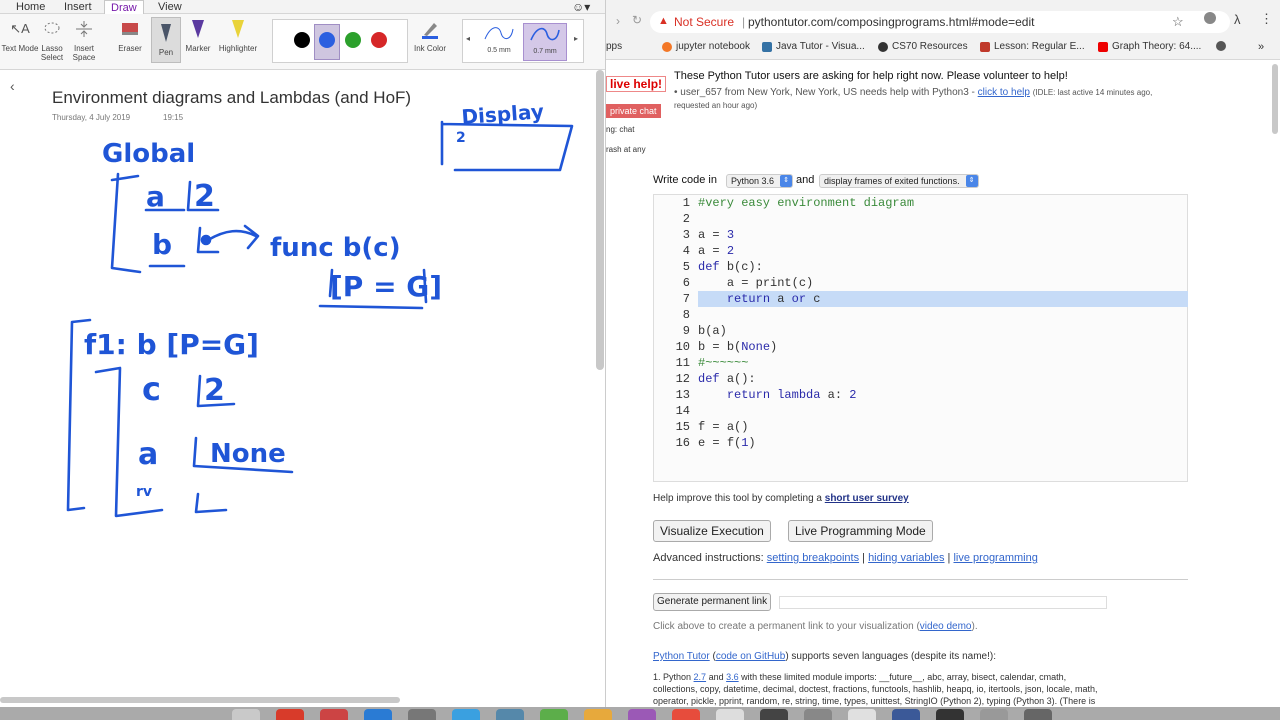 This screenshot has height=720, width=1280. What do you see at coordinates (468, 38) in the screenshot?
I see `size-prev-arrow-icon: ◂` at bounding box center [468, 38].